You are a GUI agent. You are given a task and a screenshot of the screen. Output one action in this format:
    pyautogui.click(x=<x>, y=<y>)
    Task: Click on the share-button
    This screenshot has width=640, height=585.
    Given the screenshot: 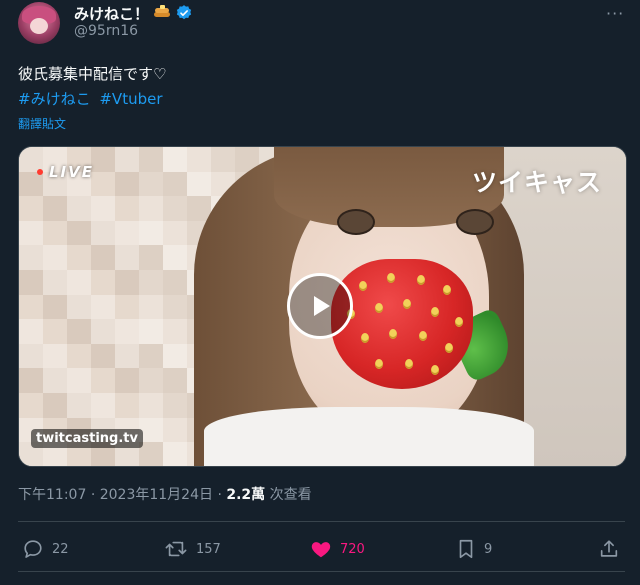 What is the action you would take?
    pyautogui.click(x=609, y=549)
    